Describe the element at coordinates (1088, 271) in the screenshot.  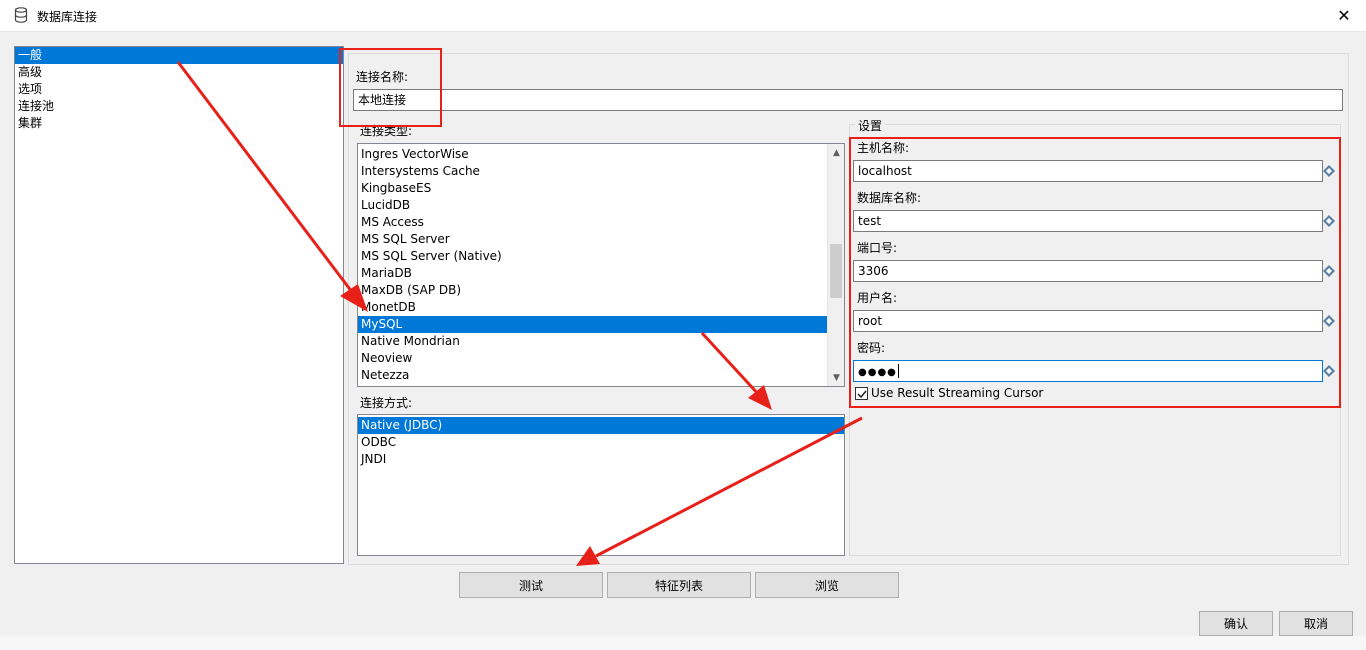
I see `port-input: 3306` at that location.